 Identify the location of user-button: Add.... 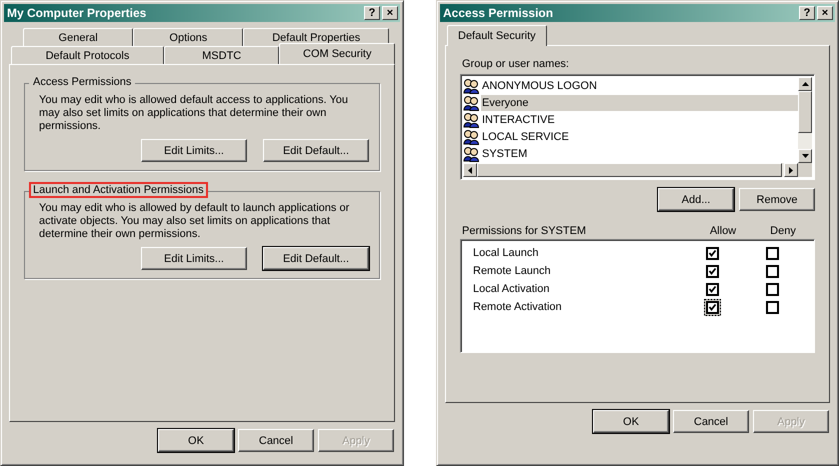
(696, 199).